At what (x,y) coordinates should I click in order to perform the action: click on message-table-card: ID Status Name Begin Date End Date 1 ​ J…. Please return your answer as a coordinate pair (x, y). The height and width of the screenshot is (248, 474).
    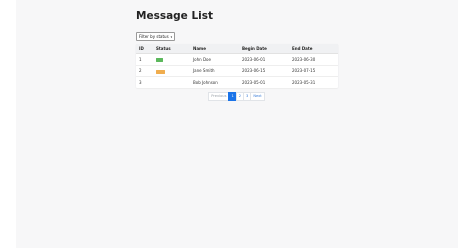
    Looking at the image, I should click on (237, 66).